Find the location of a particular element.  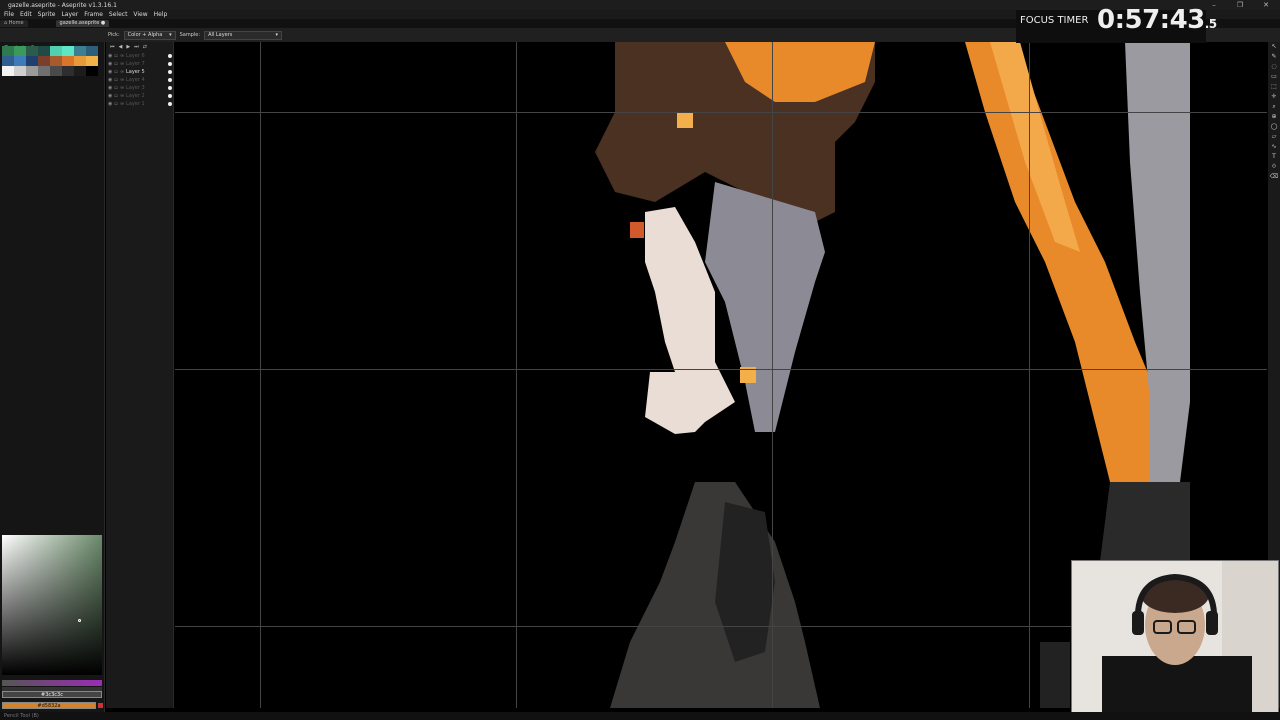

prev-frame-icon: ◀ is located at coordinates (121, 47).